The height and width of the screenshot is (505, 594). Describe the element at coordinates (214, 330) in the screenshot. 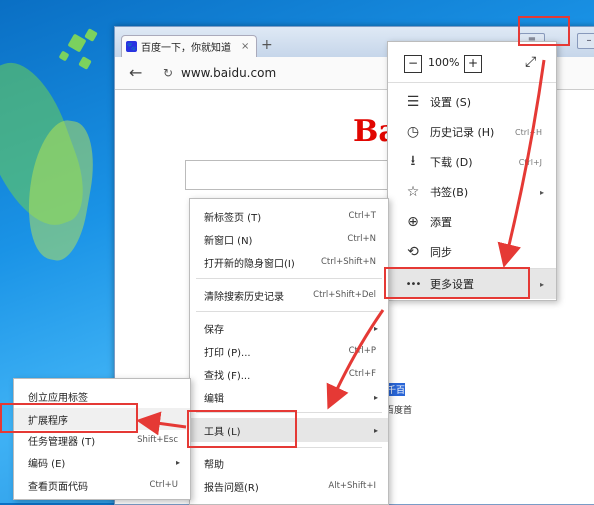

I see `menu-item-label: 保存` at that location.